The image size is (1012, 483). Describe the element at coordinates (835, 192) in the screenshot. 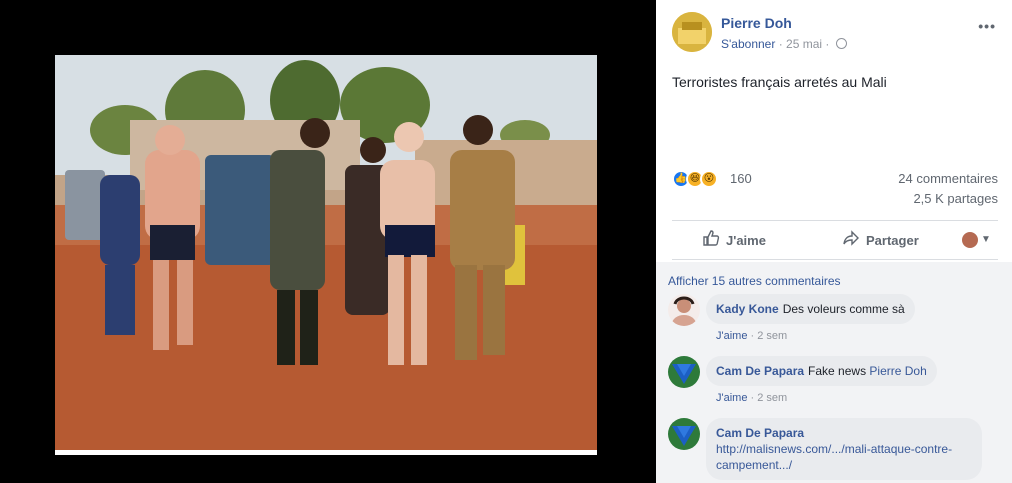

I see `reactions-row: 👍 😆 😮 160 24 commentaires 2,5 K partages` at that location.